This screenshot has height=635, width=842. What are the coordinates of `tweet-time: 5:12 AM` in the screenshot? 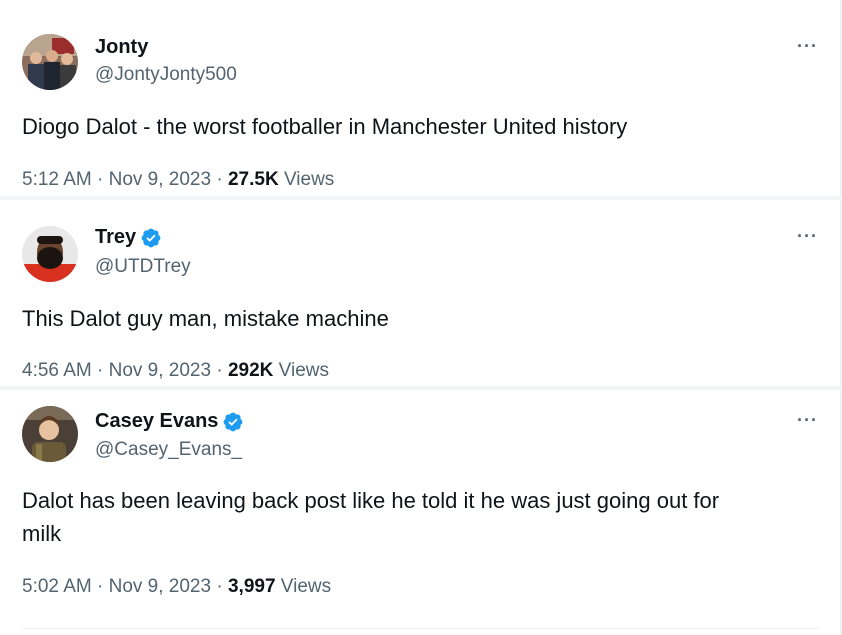 It's located at (57, 179).